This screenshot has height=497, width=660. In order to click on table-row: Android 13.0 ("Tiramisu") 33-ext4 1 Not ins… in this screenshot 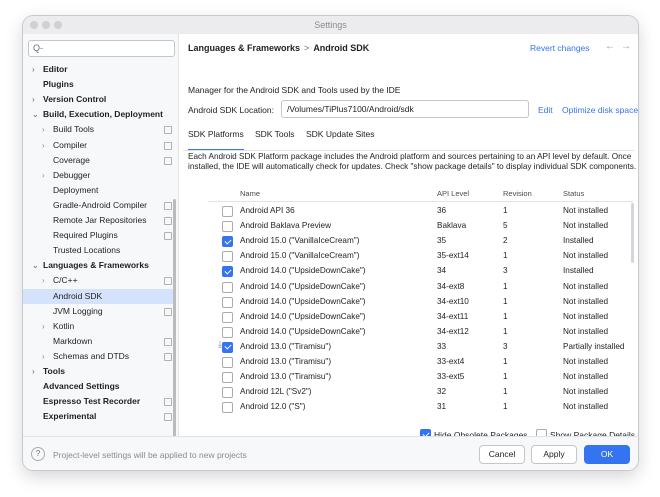, I will do `click(420, 362)`.